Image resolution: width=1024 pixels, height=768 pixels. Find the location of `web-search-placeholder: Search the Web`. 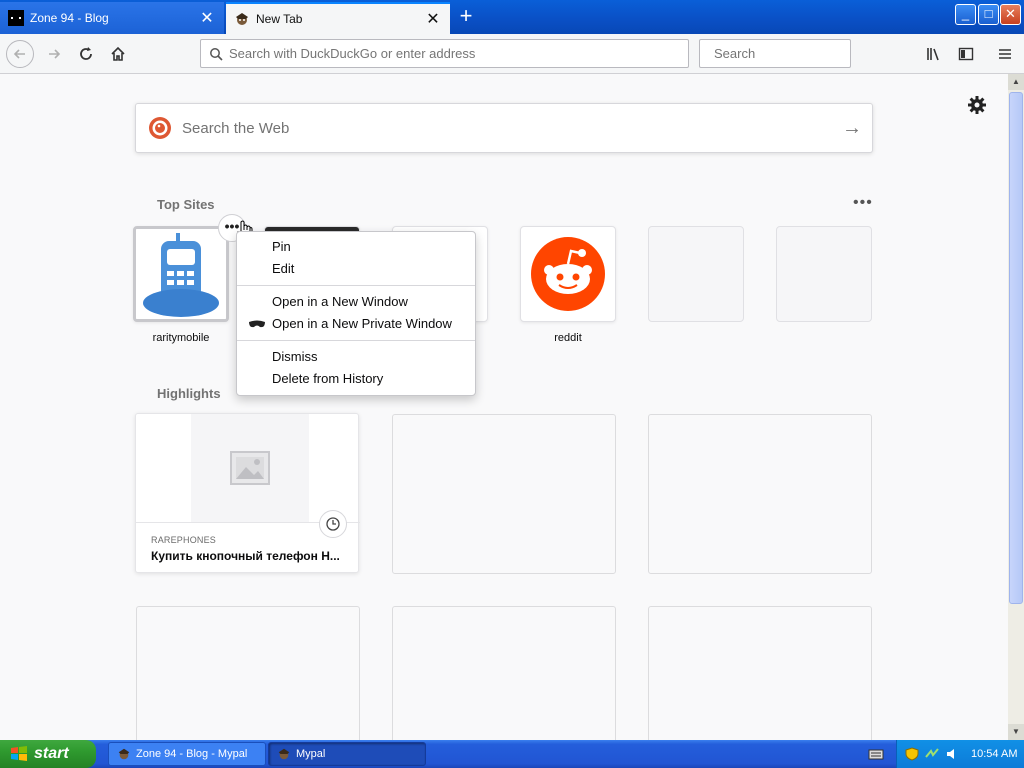

web-search-placeholder: Search the Web is located at coordinates (236, 128).